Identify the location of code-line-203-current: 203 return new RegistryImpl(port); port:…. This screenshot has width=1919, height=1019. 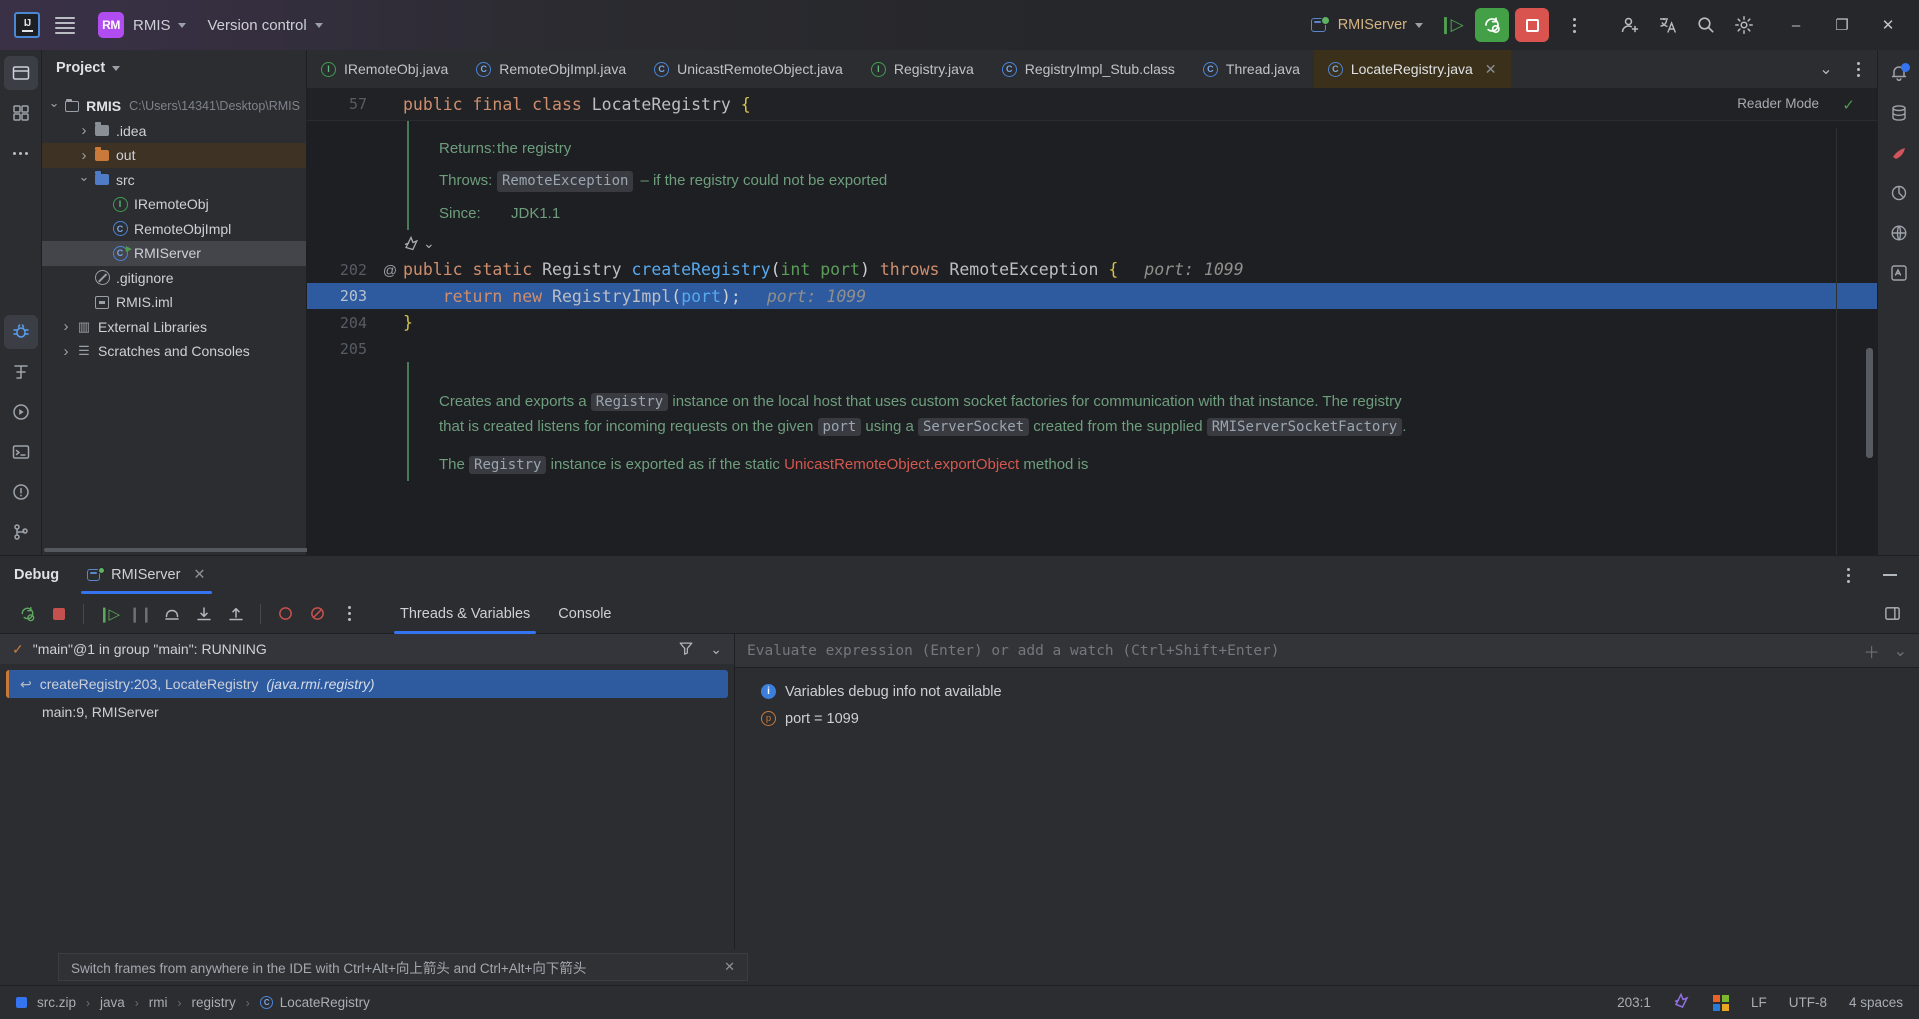
(1092, 296).